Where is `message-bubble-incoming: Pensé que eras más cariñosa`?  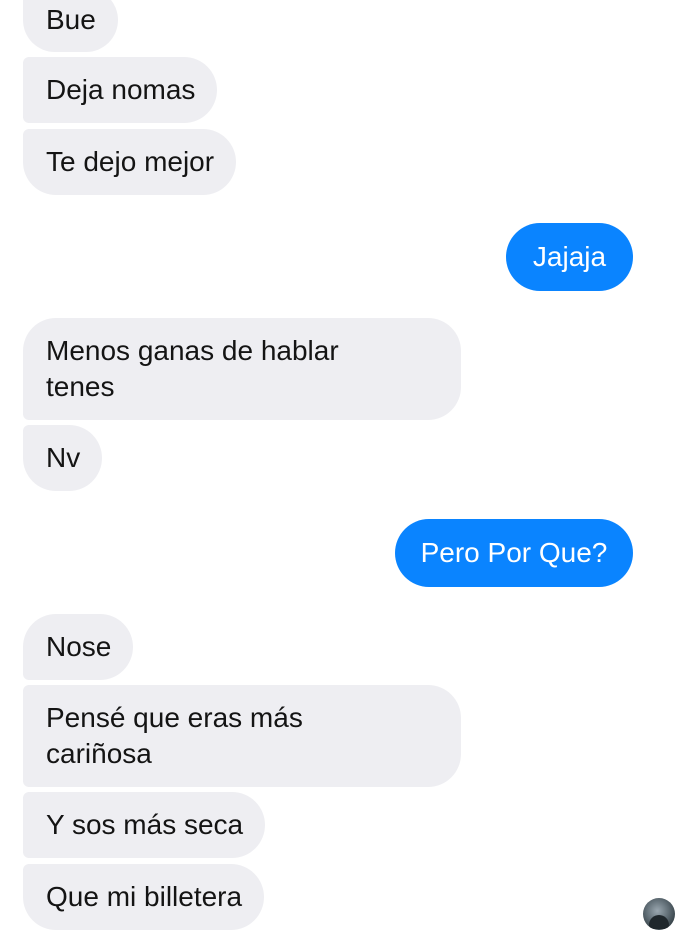 message-bubble-incoming: Pensé que eras más cariñosa is located at coordinates (242, 736).